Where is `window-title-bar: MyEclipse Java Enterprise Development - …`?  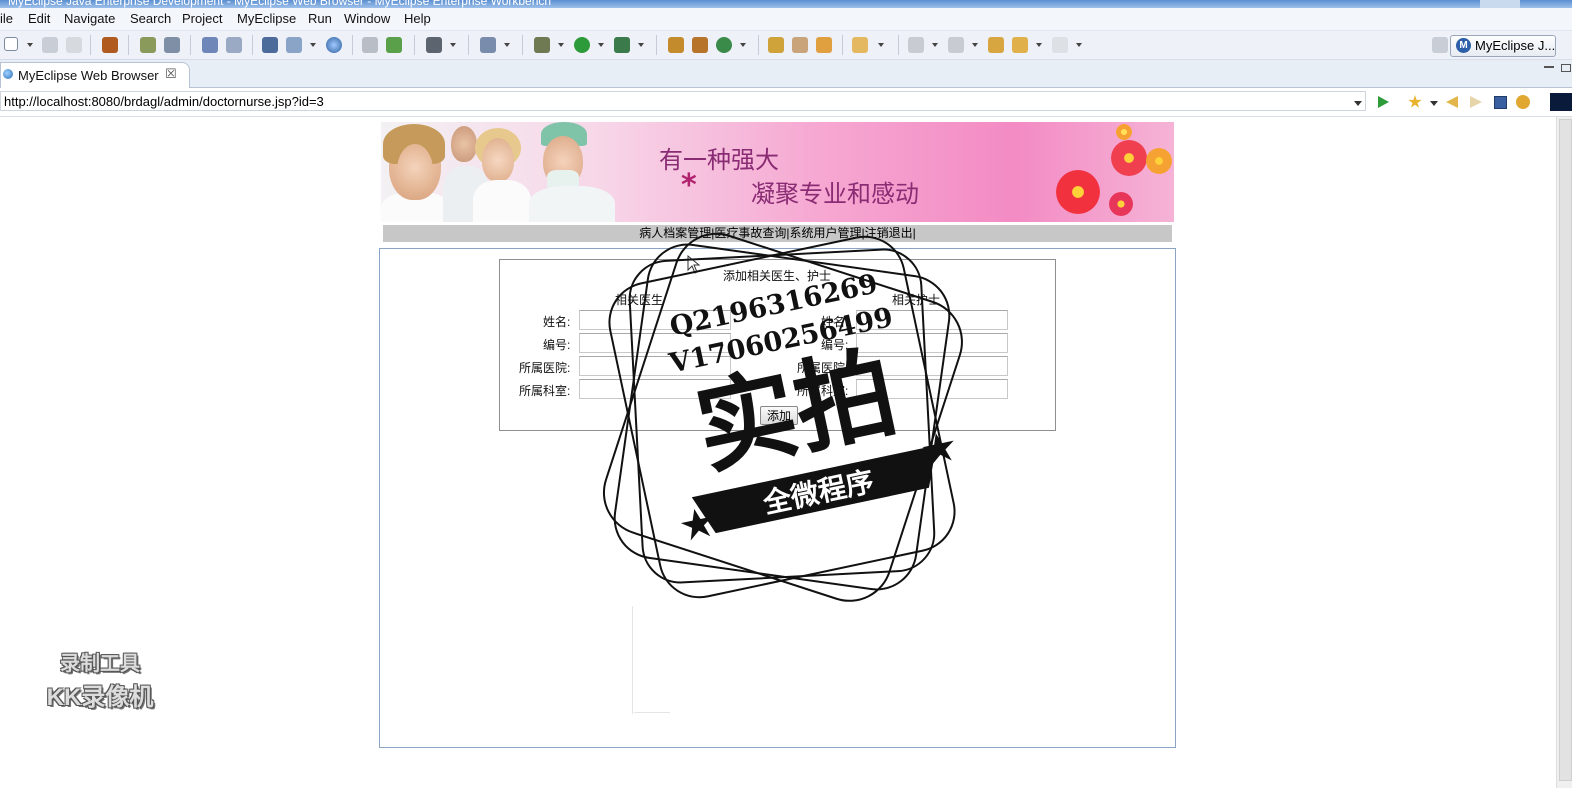 window-title-bar: MyEclipse Java Enterprise Development - … is located at coordinates (786, 4).